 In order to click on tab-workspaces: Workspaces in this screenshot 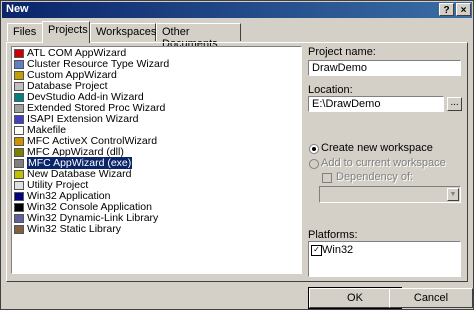, I will do `click(123, 32)`.